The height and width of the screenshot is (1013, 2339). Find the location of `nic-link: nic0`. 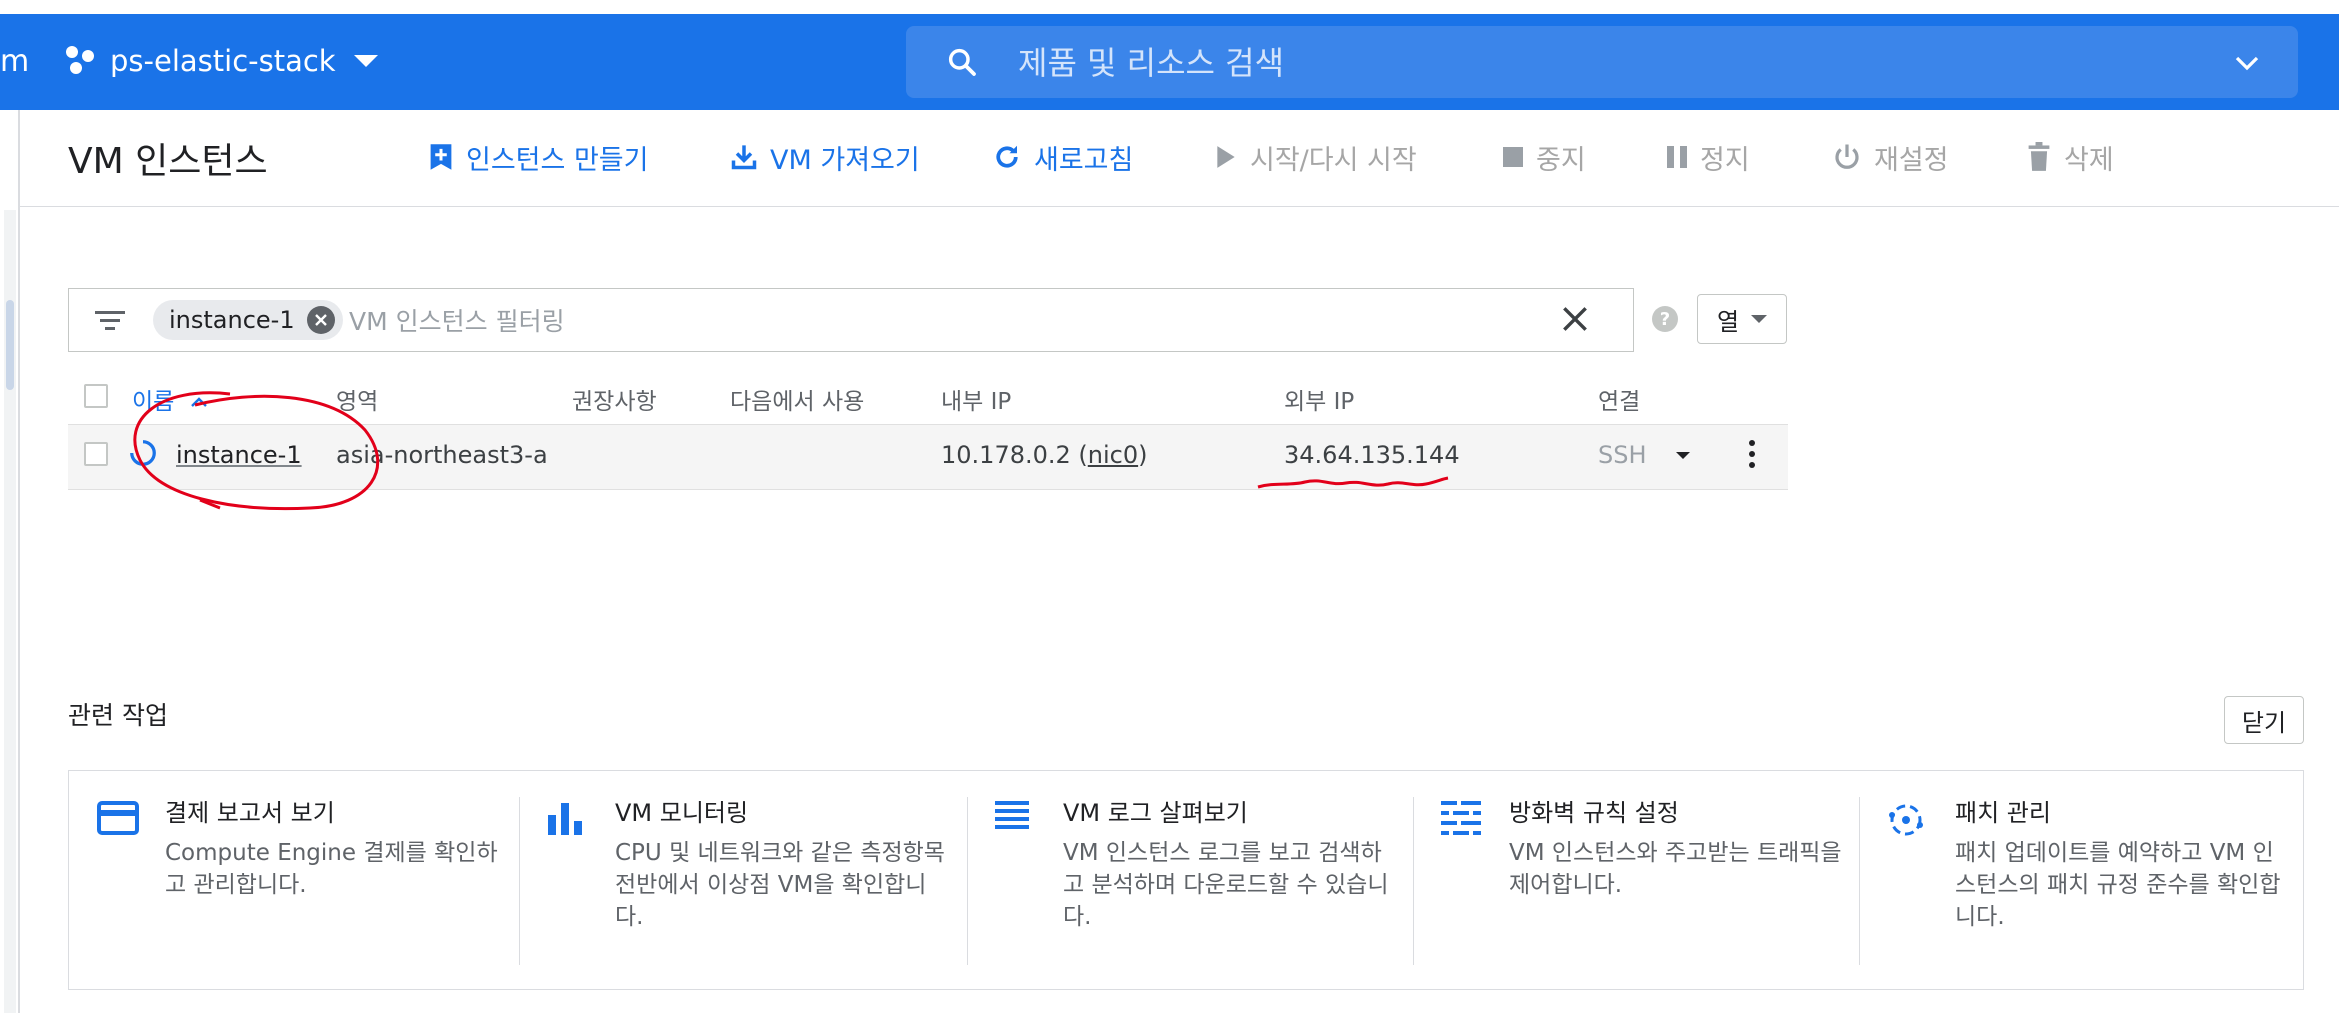

nic-link: nic0 is located at coordinates (1113, 455).